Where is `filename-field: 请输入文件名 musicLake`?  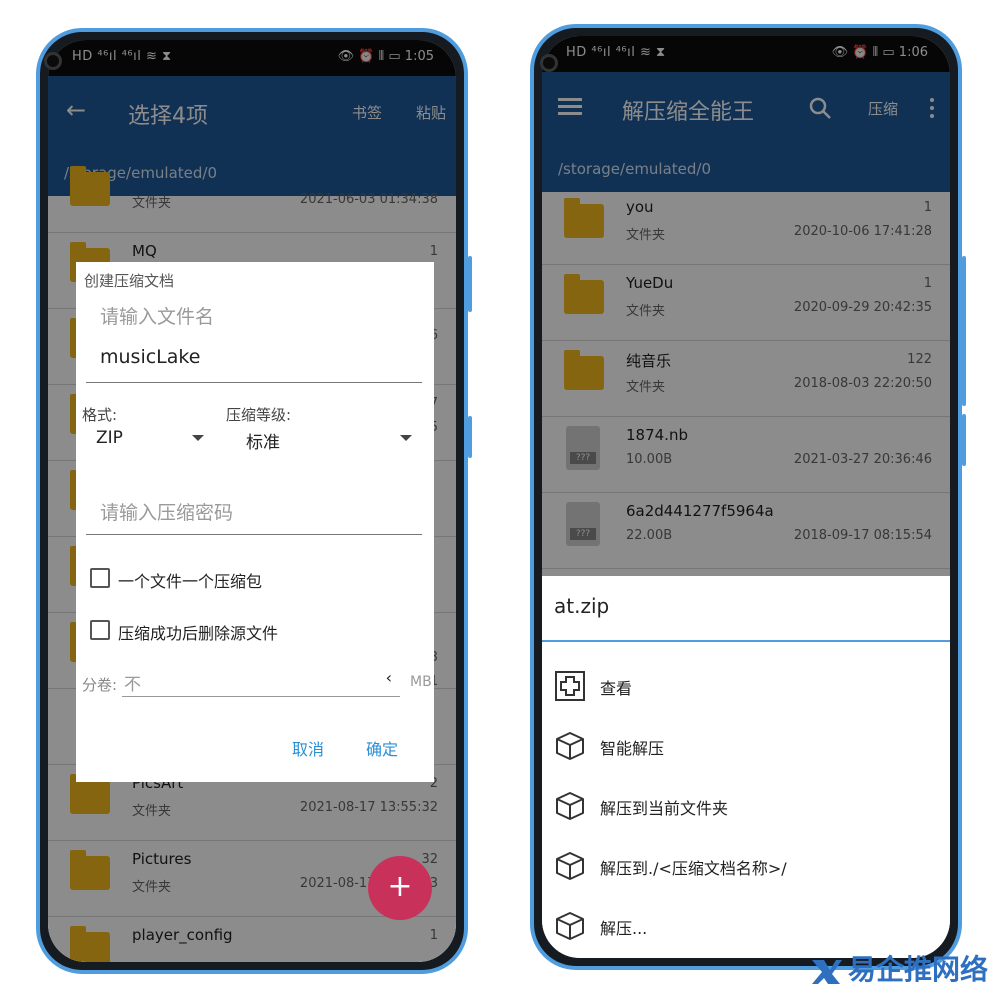
filename-field: 请输入文件名 musicLake is located at coordinates (254, 339).